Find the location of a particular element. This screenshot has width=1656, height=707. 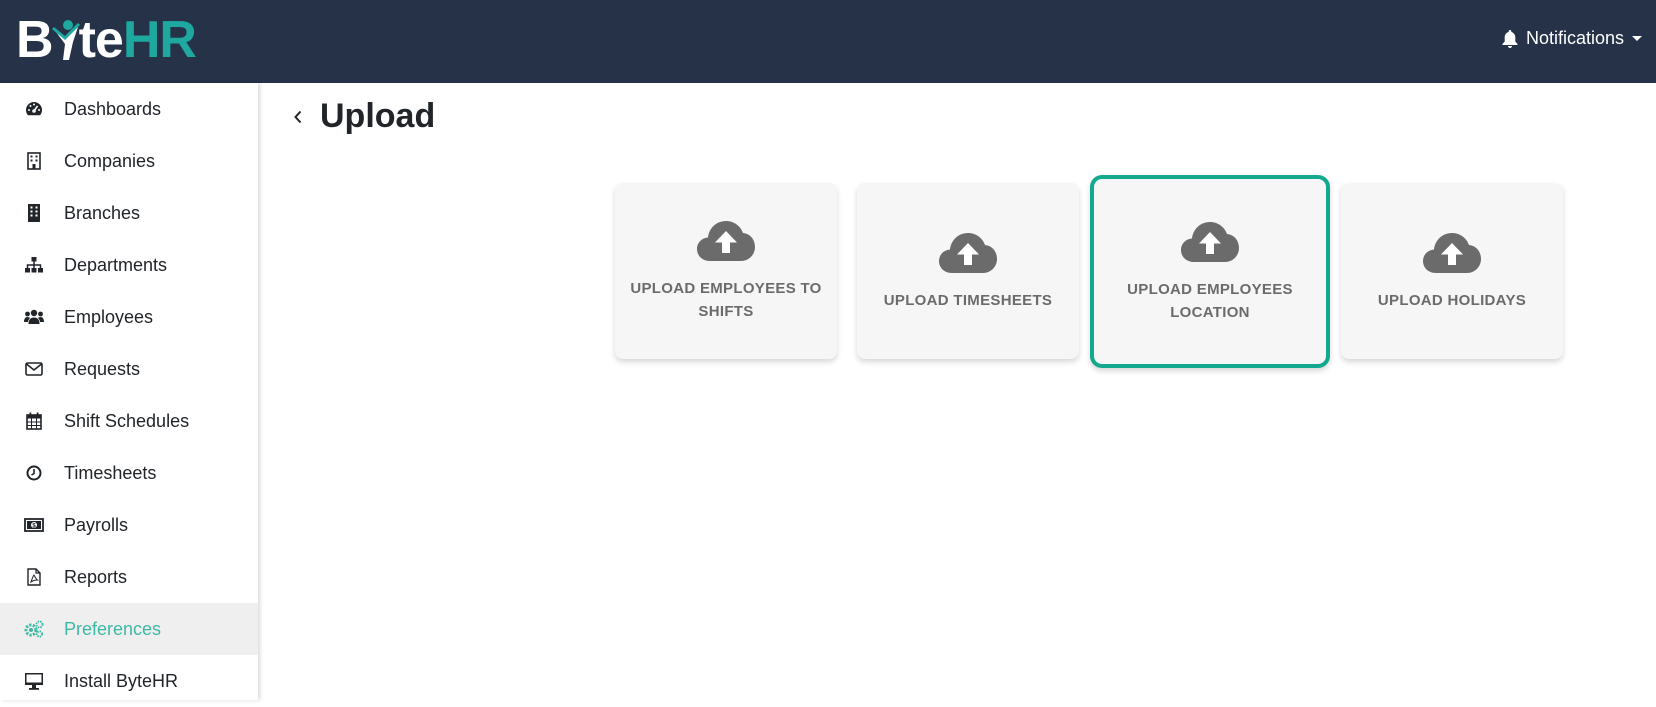

tachometer-icon is located at coordinates (34, 109).